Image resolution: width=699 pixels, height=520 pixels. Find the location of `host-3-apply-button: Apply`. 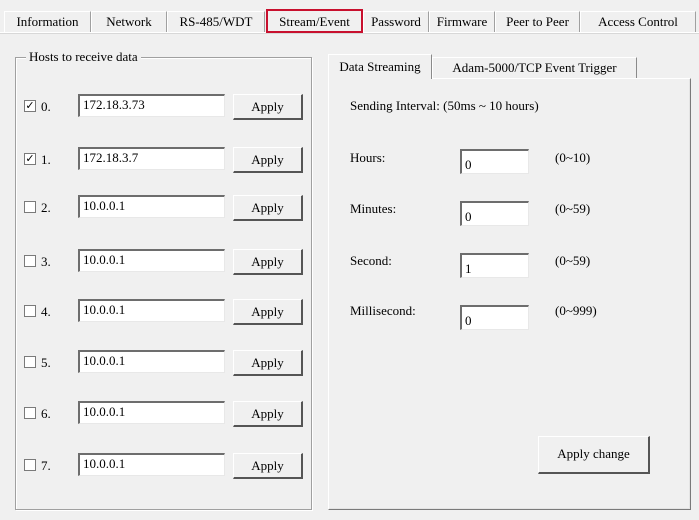

host-3-apply-button: Apply is located at coordinates (268, 262).